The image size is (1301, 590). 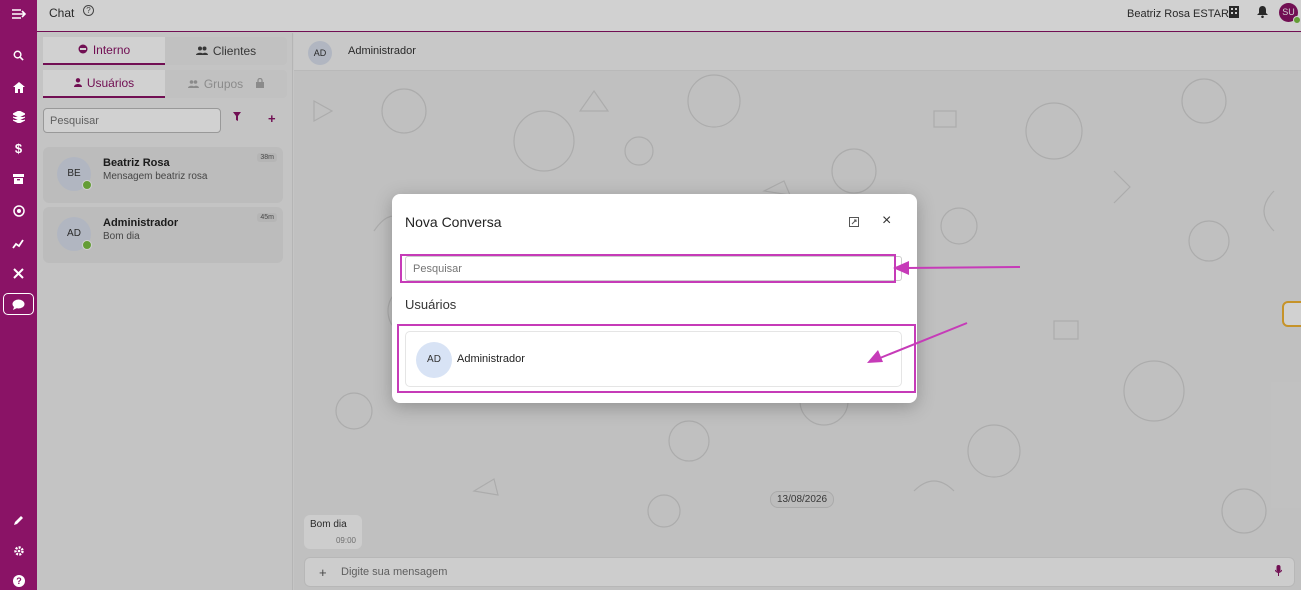 I want to click on home-icon, so click(x=18, y=87).